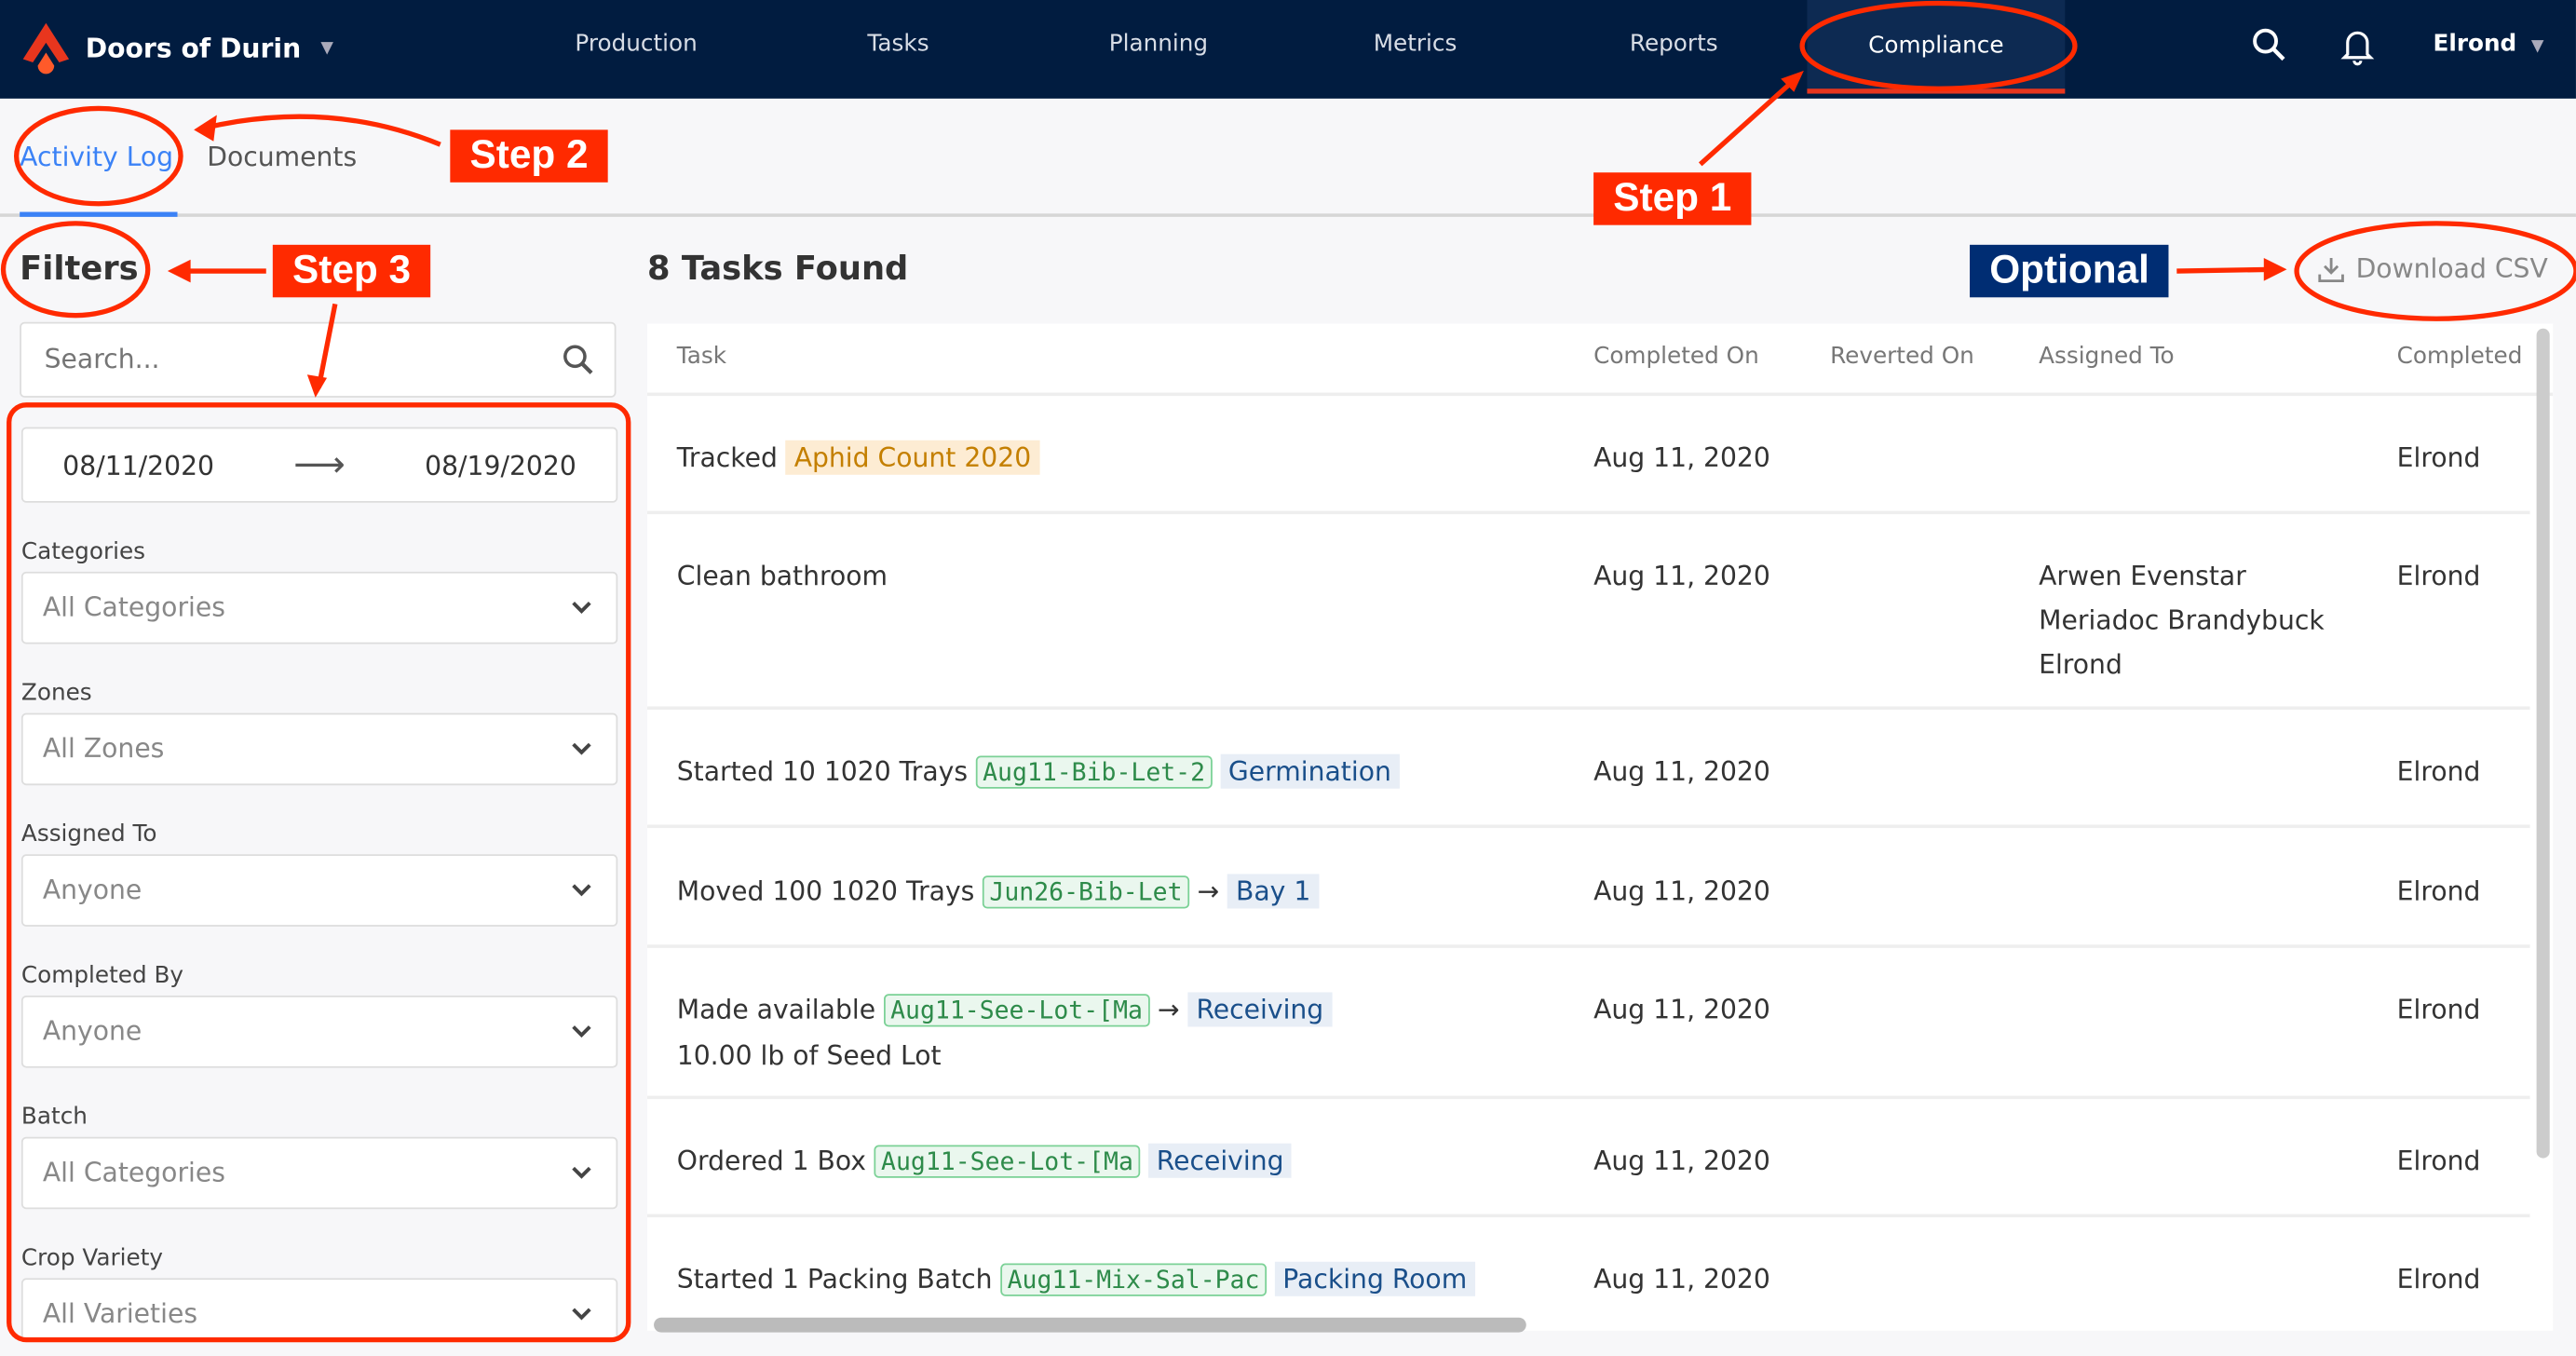  What do you see at coordinates (88, 835) in the screenshot?
I see `filter-label: Assigned To` at bounding box center [88, 835].